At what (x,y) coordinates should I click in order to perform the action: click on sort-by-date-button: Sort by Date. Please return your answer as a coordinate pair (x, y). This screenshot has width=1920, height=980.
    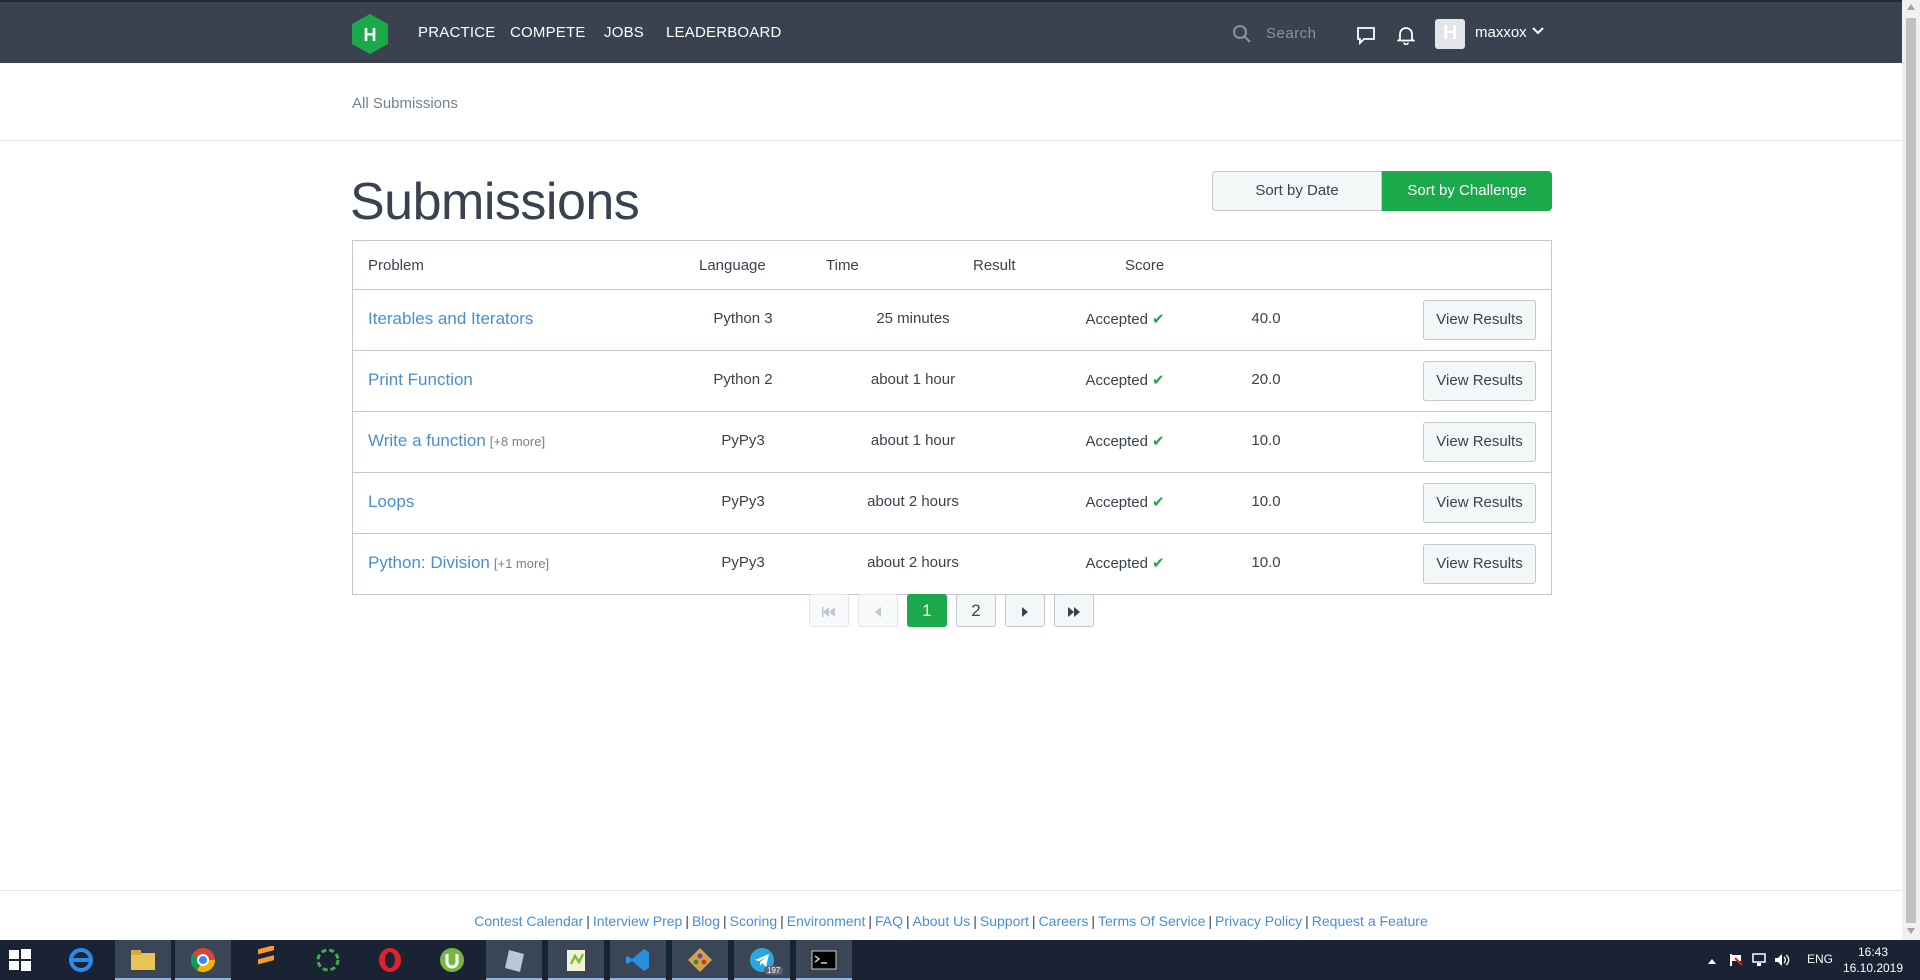
    Looking at the image, I should click on (1297, 191).